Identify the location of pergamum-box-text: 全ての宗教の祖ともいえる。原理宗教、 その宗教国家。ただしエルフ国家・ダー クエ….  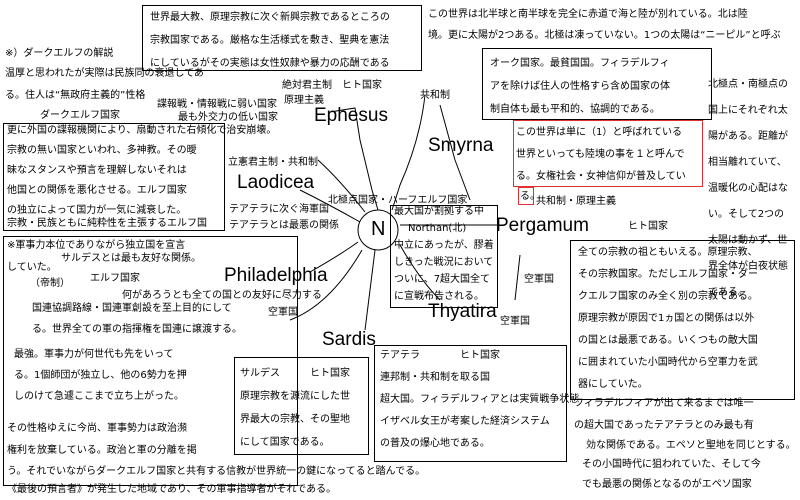
(668, 319).